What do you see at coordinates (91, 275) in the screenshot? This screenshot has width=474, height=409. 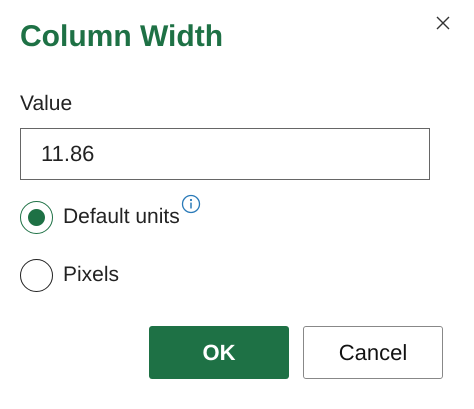 I see `option-label: Pixels` at bounding box center [91, 275].